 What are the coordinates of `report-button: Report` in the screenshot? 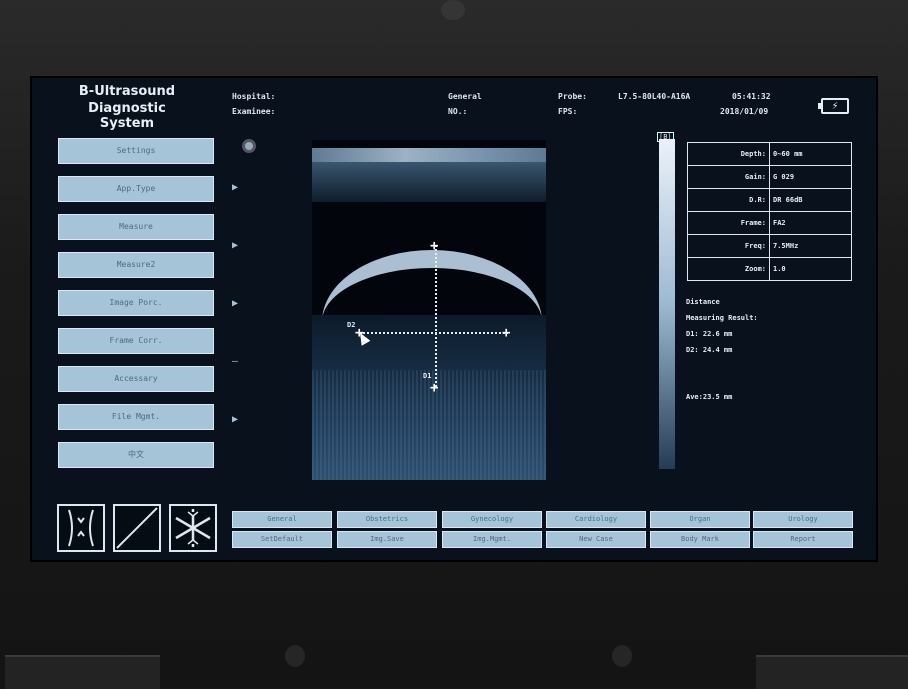 It's located at (803, 539).